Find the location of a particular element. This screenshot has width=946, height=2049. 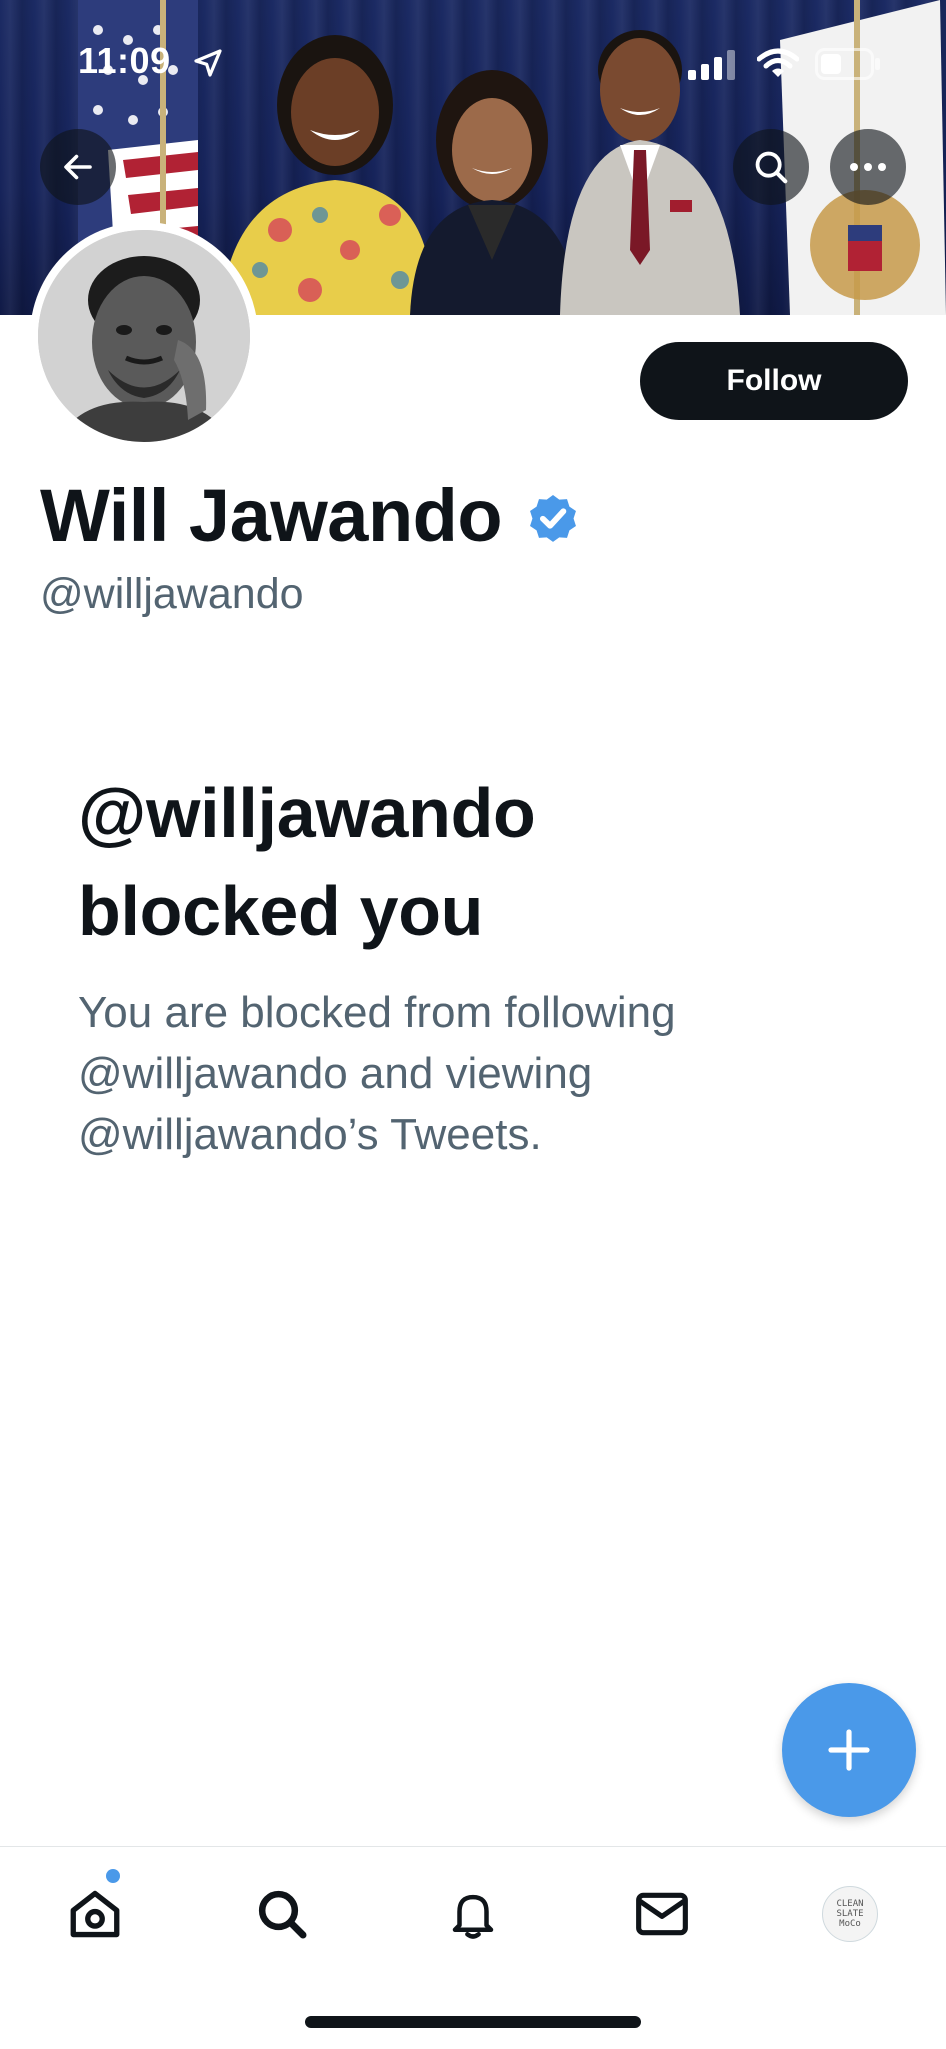

nav-notifications is located at coordinates (473, 1914).